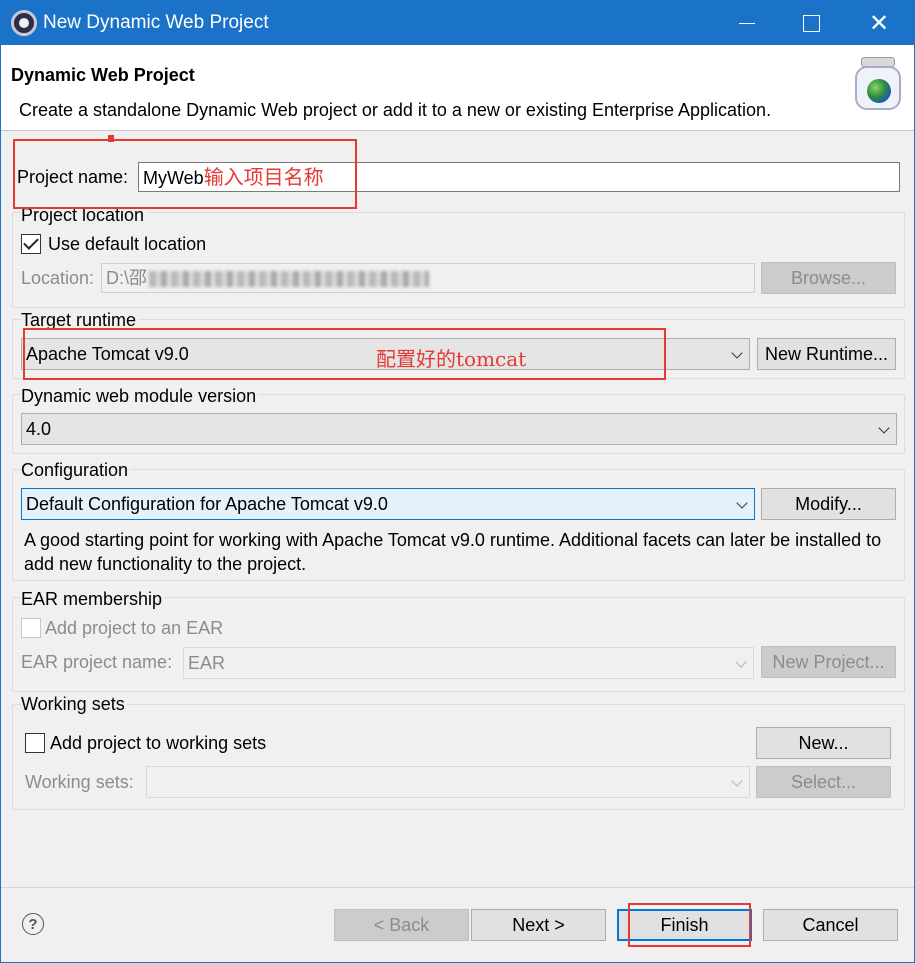  Describe the element at coordinates (127, 244) in the screenshot. I see `use-default-location-label: Use default location` at that location.